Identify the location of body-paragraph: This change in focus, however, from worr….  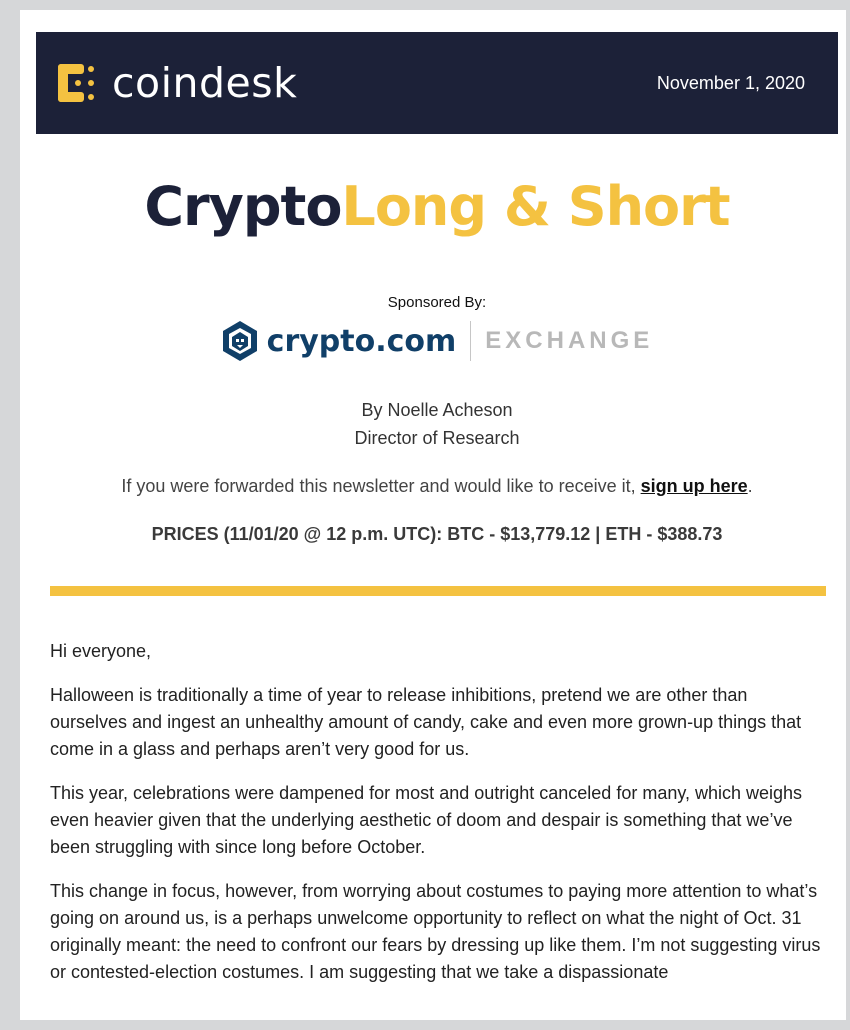
(435, 931).